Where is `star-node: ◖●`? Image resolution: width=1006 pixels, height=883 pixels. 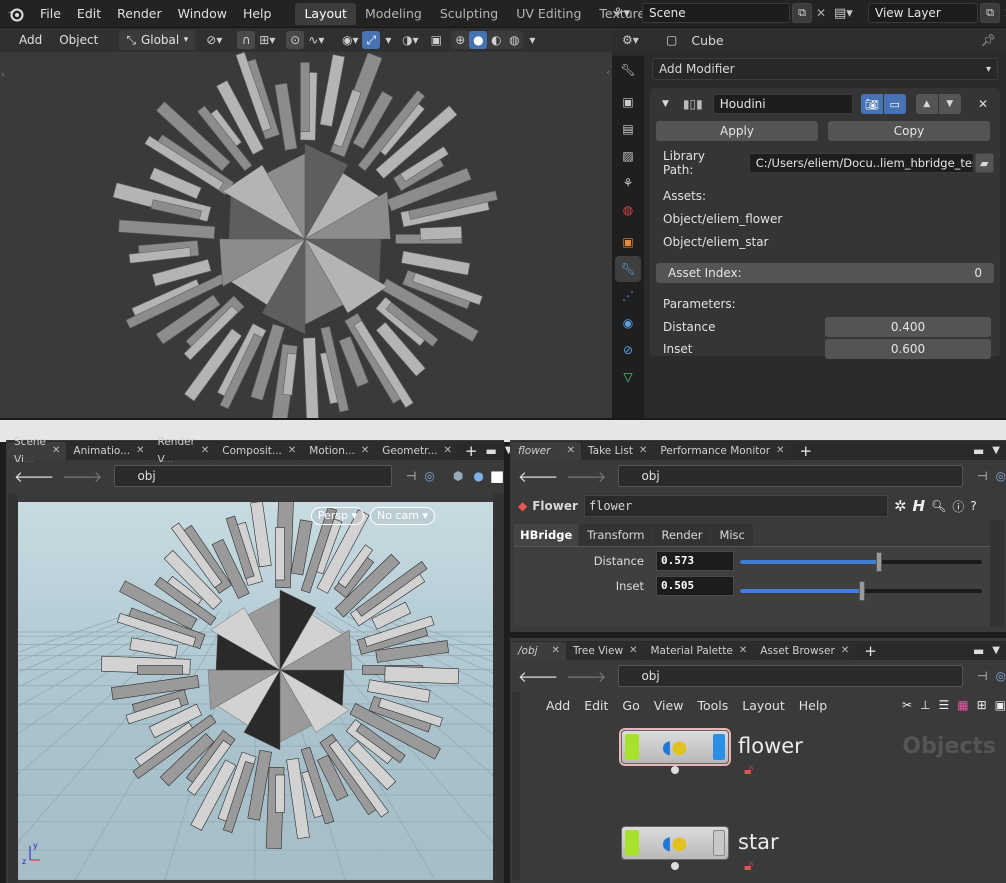
star-node: ◖● is located at coordinates (675, 843).